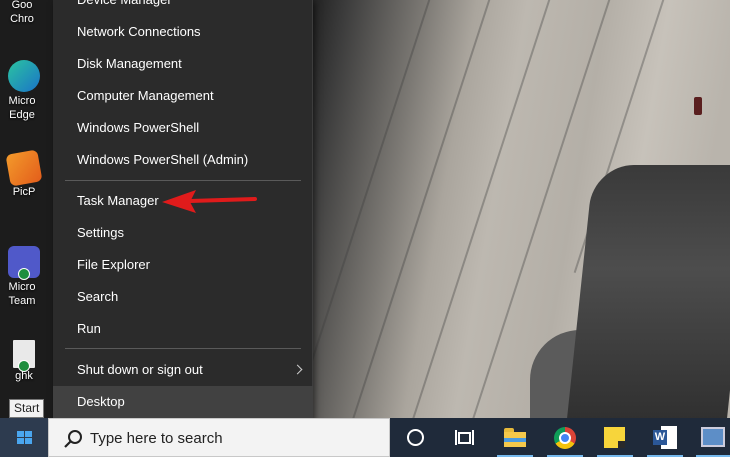  Describe the element at coordinates (183, 160) in the screenshot. I see `menu-item-windows-powershell-admin: Windows PowerShell (Admin)` at that location.